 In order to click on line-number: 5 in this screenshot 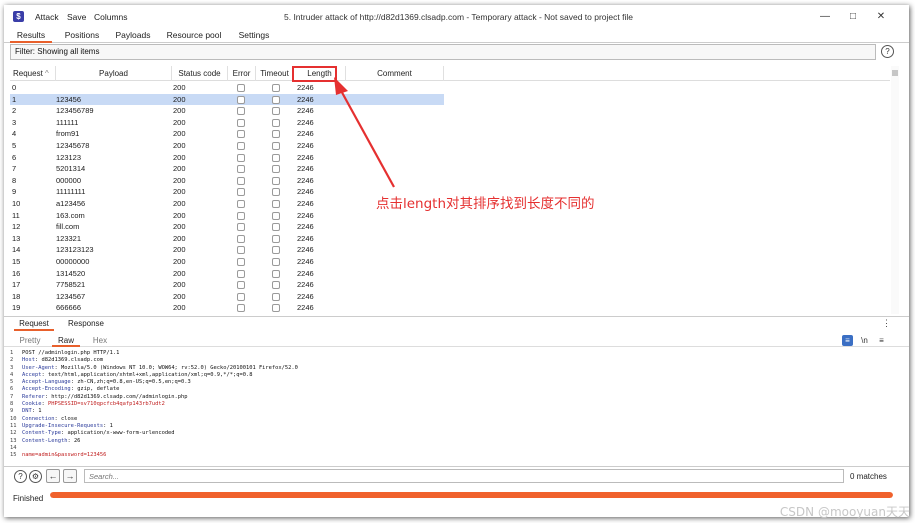, I will do `click(12, 382)`.